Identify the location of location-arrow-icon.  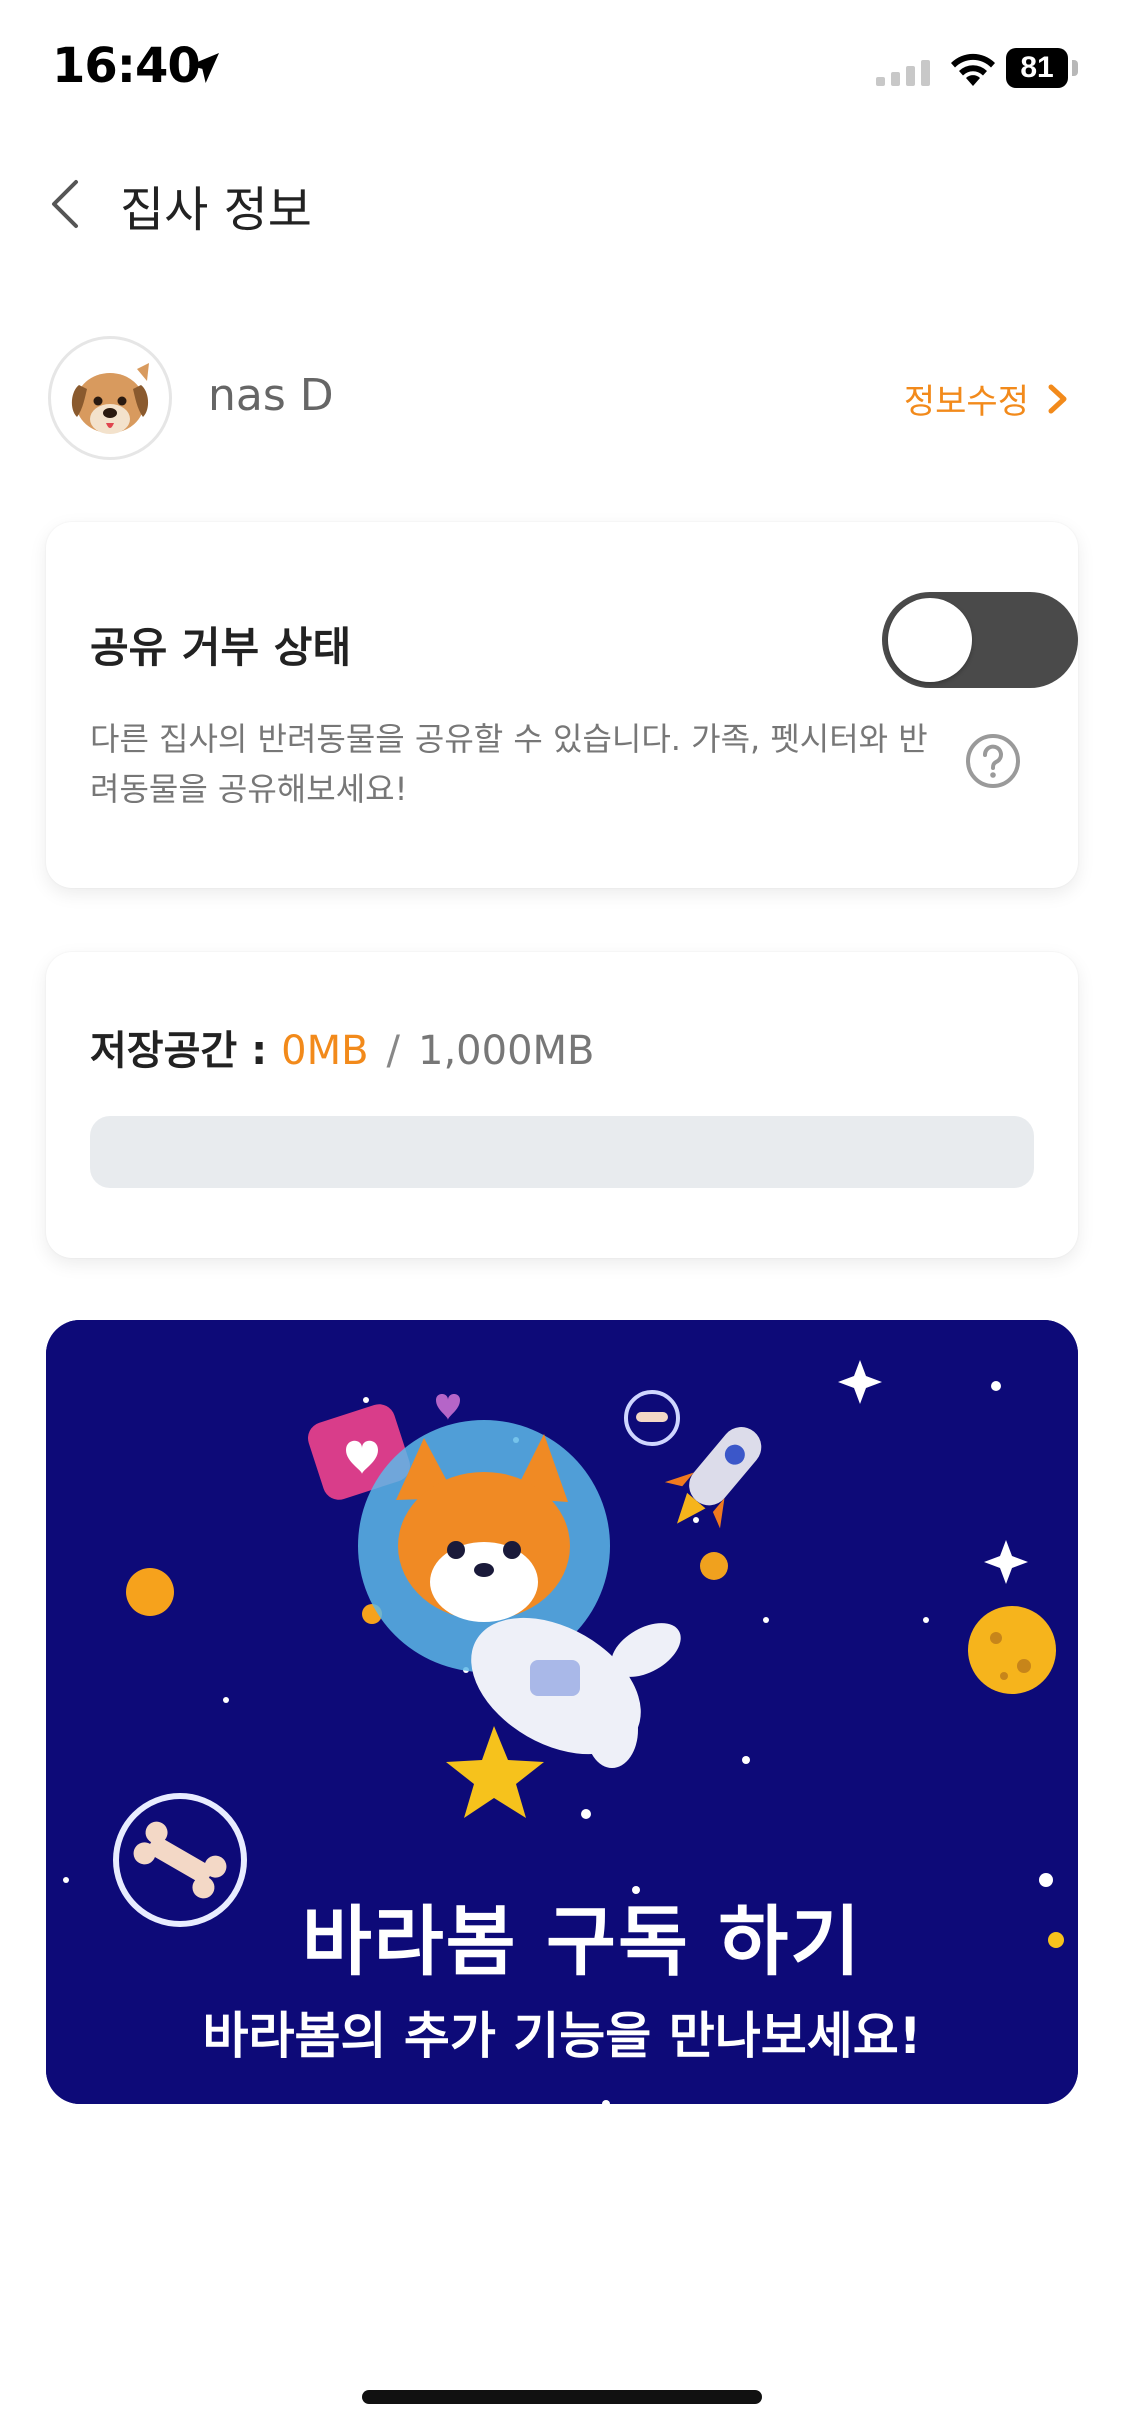
(204, 68).